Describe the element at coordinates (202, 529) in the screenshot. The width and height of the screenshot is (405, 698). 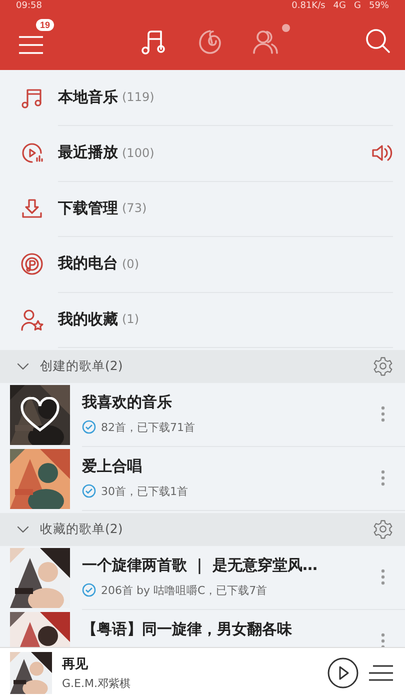
I see `section-header: 收藏的歌单(2)` at that location.